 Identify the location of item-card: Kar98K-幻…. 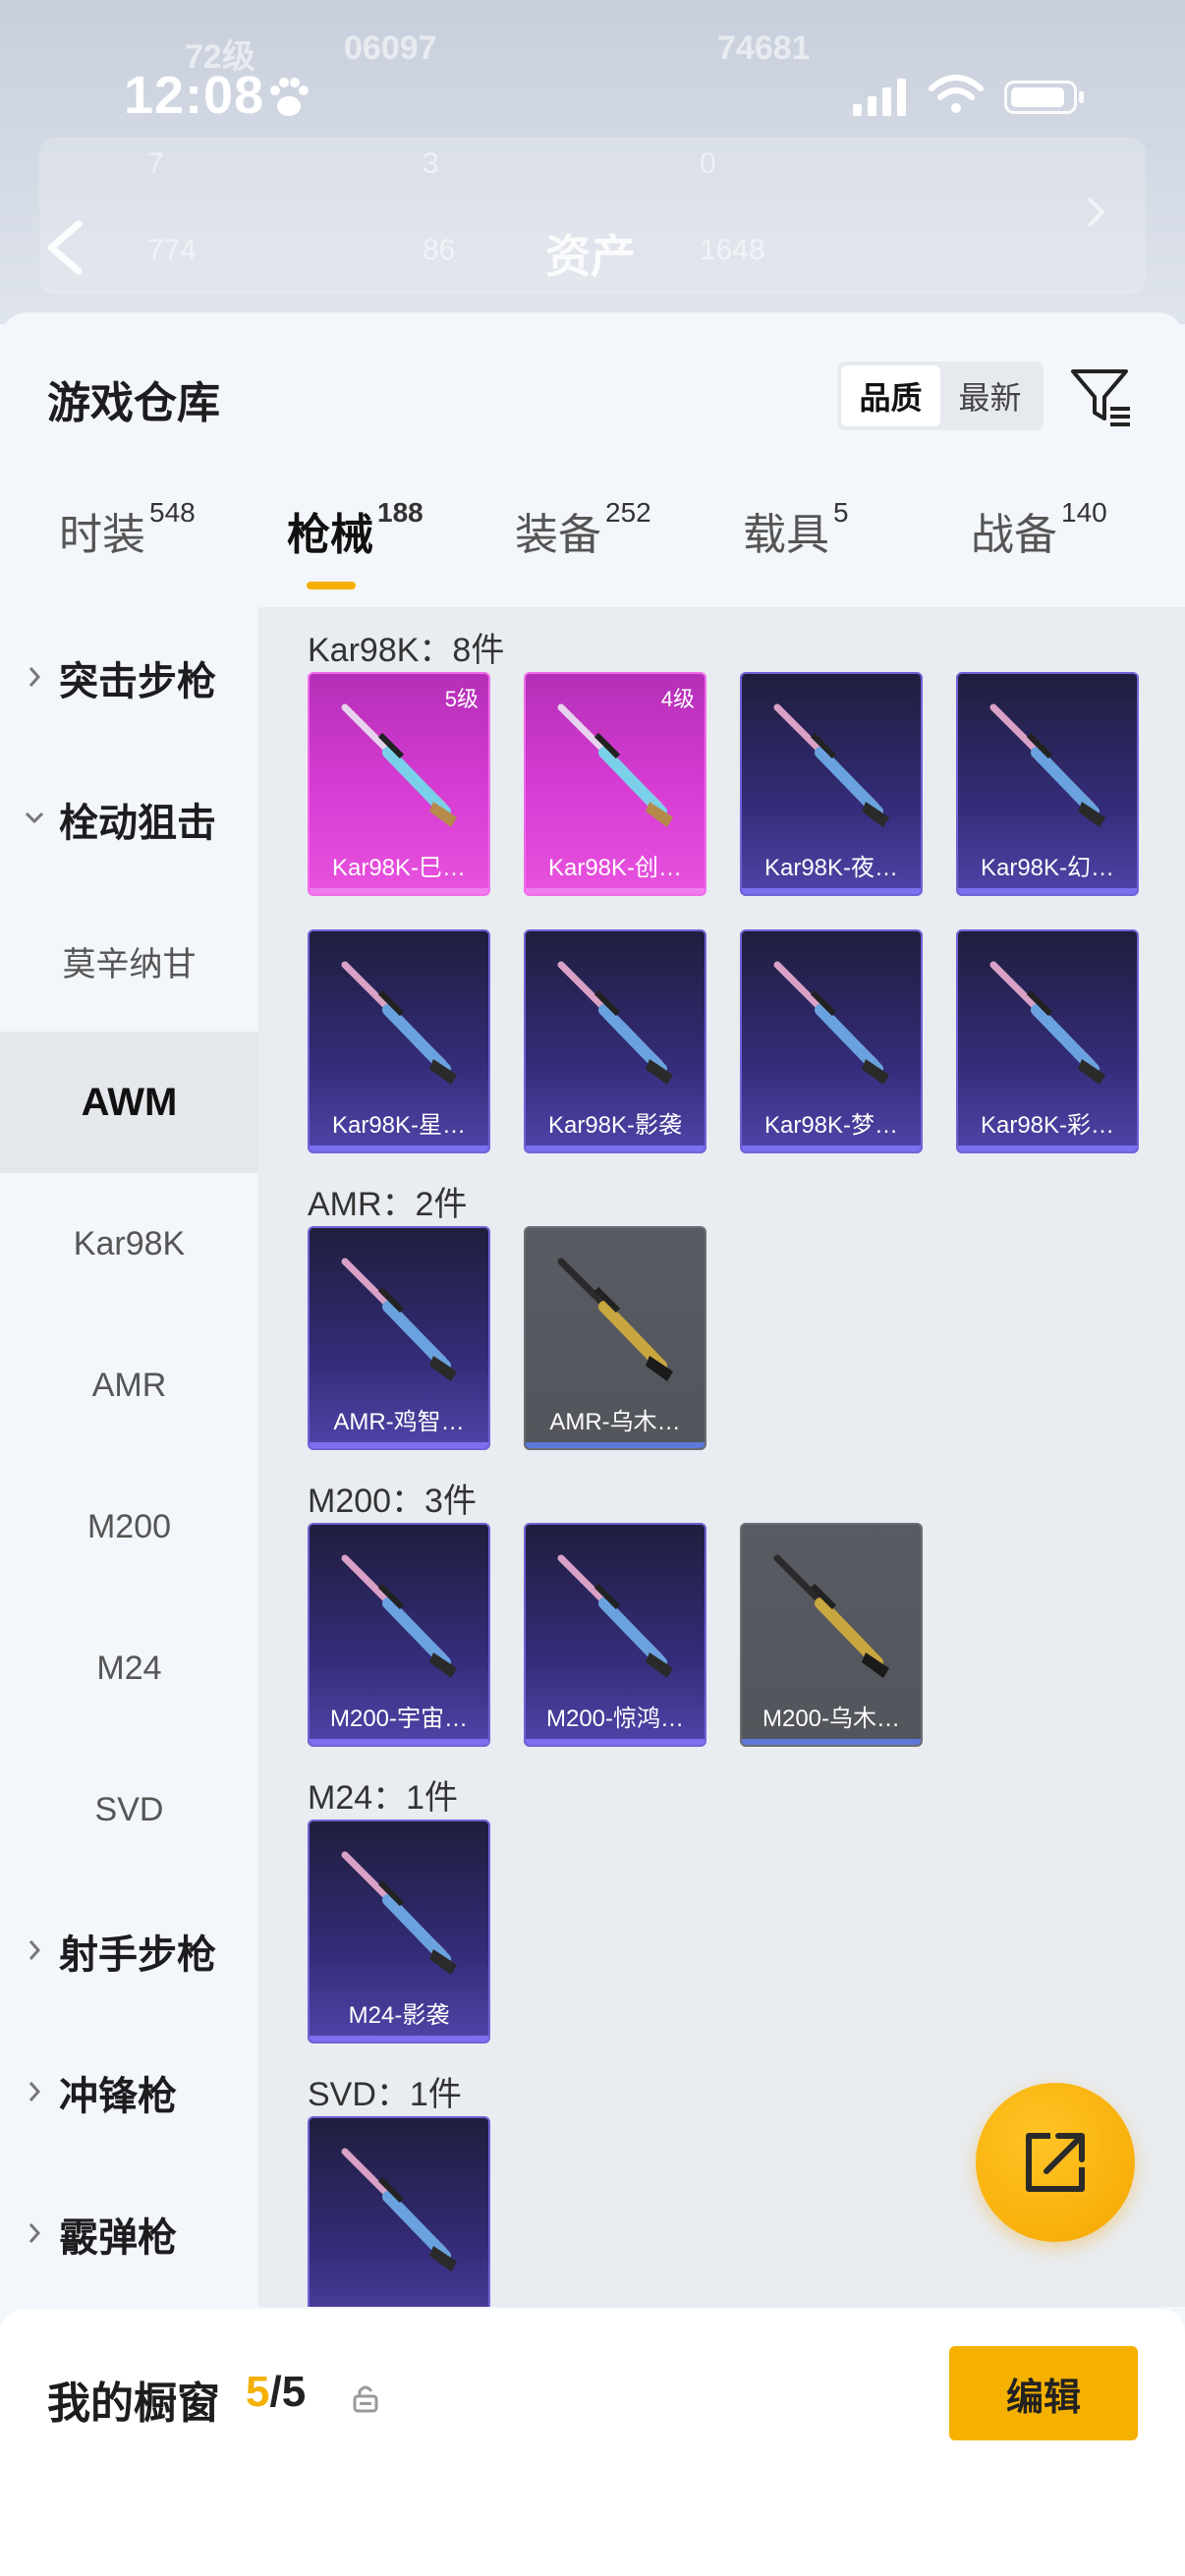
(1048, 784).